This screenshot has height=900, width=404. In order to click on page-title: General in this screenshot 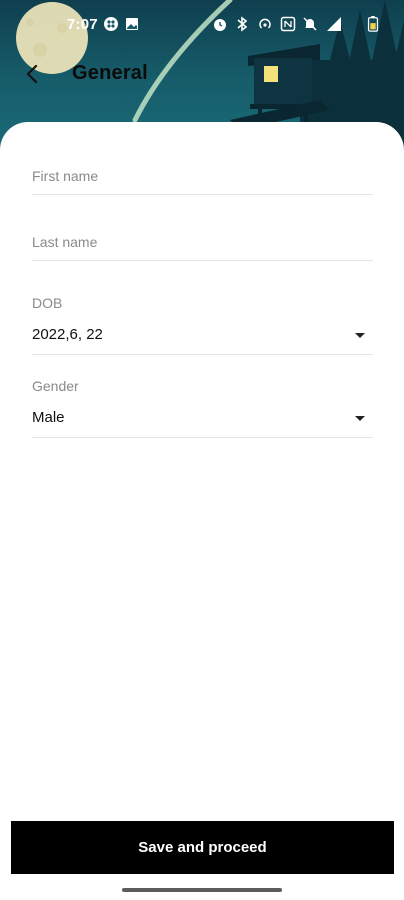, I will do `click(110, 73)`.